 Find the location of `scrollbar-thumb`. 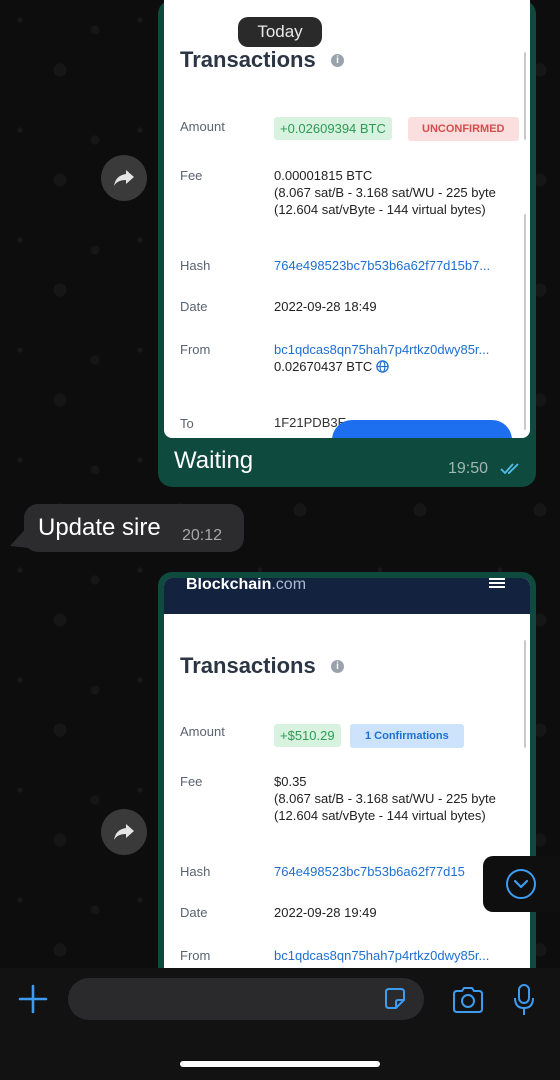

scrollbar-thumb is located at coordinates (525, 322).